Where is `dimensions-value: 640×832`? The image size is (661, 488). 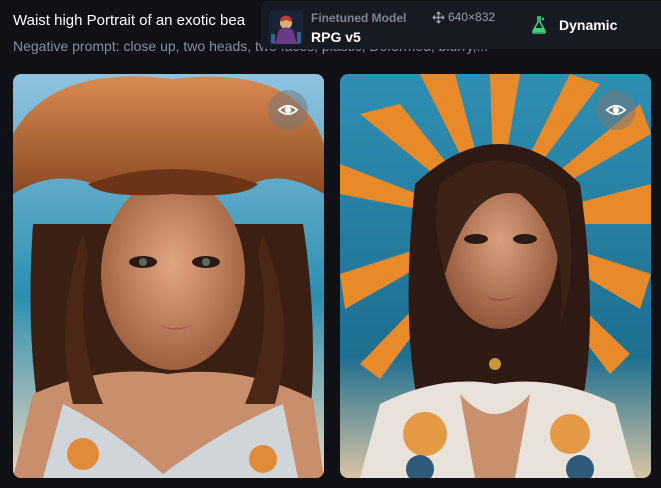 dimensions-value: 640×832 is located at coordinates (472, 17).